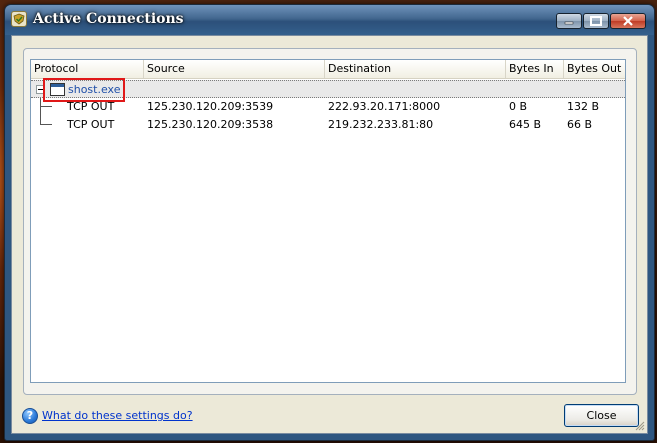  Describe the element at coordinates (583, 106) in the screenshot. I see `bytes-out-cell: 132 B` at that location.